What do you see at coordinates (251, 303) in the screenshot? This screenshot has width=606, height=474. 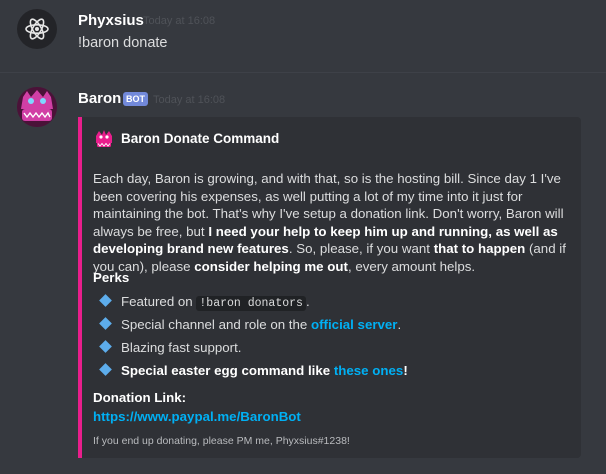 I see `perk-code: !baron donators` at bounding box center [251, 303].